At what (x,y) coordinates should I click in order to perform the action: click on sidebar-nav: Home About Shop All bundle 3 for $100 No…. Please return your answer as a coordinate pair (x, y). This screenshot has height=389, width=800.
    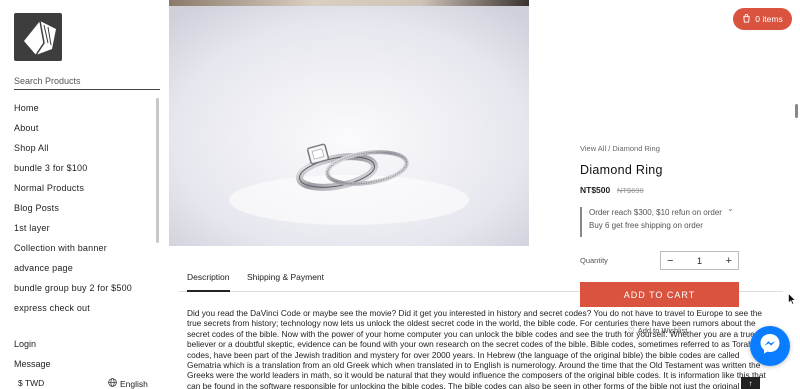
    Looking at the image, I should click on (84, 211).